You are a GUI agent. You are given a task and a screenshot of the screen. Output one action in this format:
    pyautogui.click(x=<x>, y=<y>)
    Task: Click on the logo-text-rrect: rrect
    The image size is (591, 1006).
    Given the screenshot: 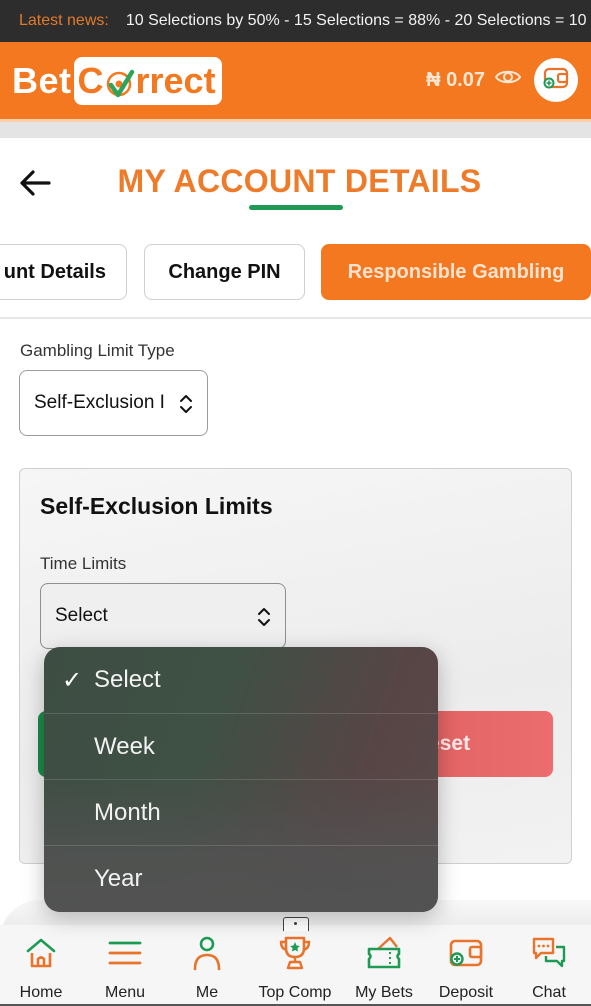 What is the action you would take?
    pyautogui.click(x=175, y=80)
    